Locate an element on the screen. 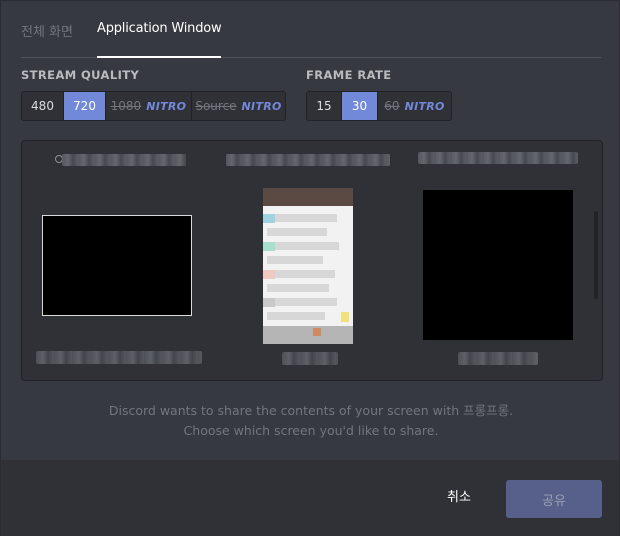 The width and height of the screenshot is (620, 536). modal-footer: 취소 공유 is located at coordinates (310, 498).